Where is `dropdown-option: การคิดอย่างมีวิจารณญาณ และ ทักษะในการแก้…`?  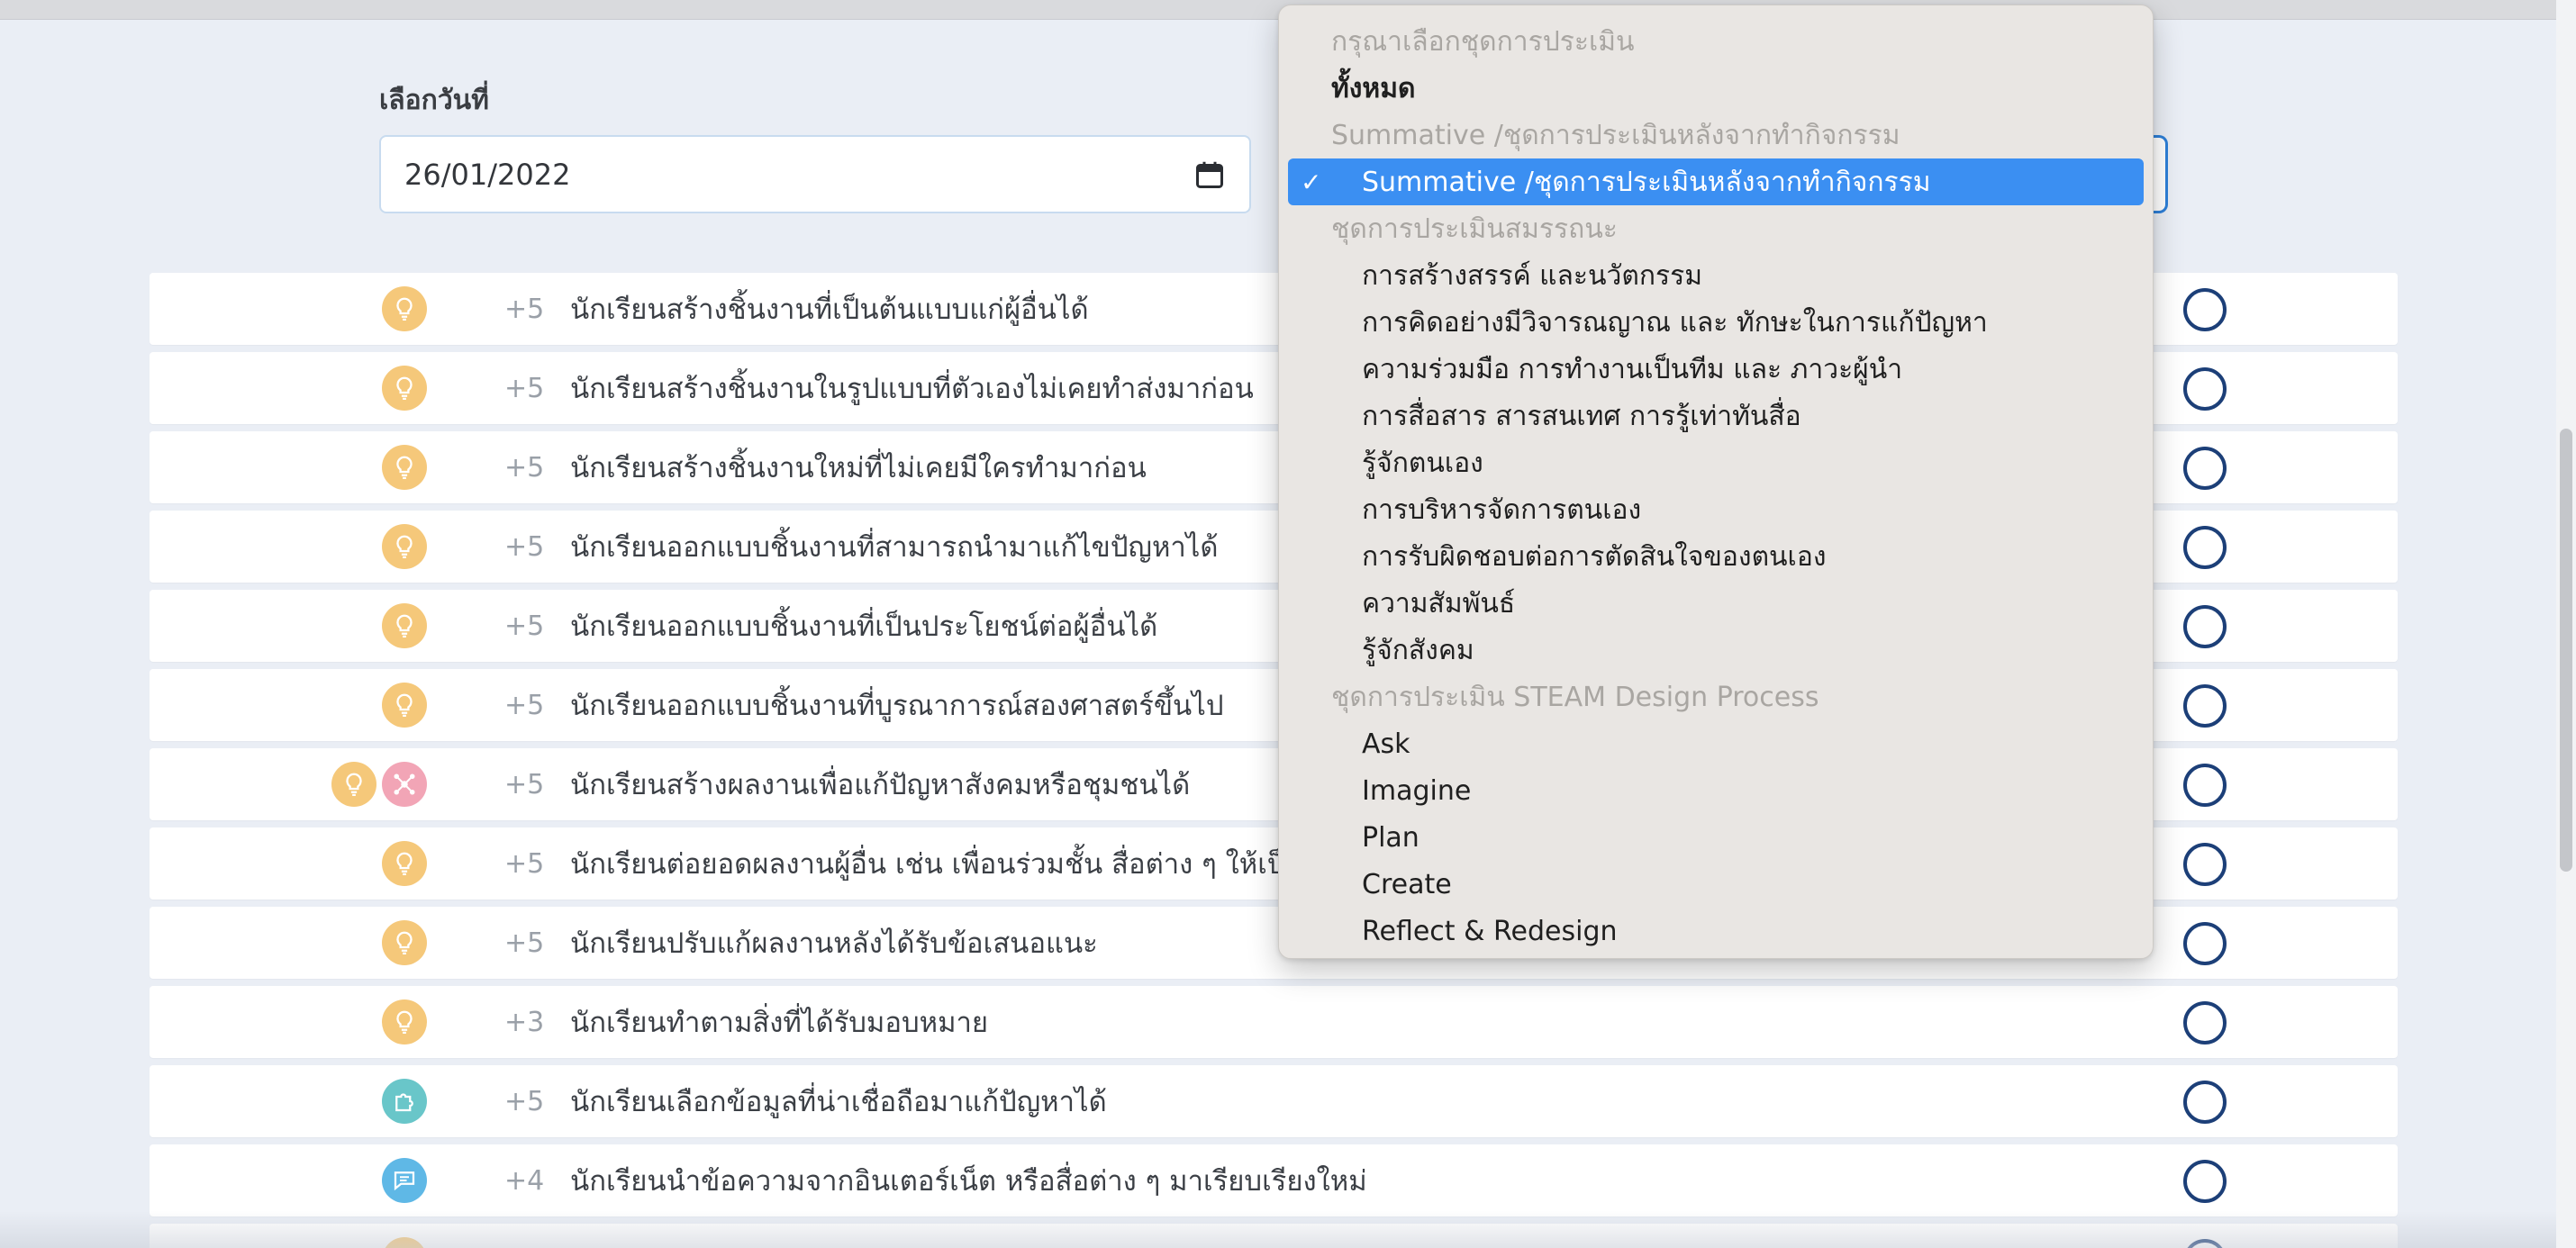
dropdown-option: การคิดอย่างมีวิจารณญาณ และ ทักษะในการแก้… is located at coordinates (1716, 323).